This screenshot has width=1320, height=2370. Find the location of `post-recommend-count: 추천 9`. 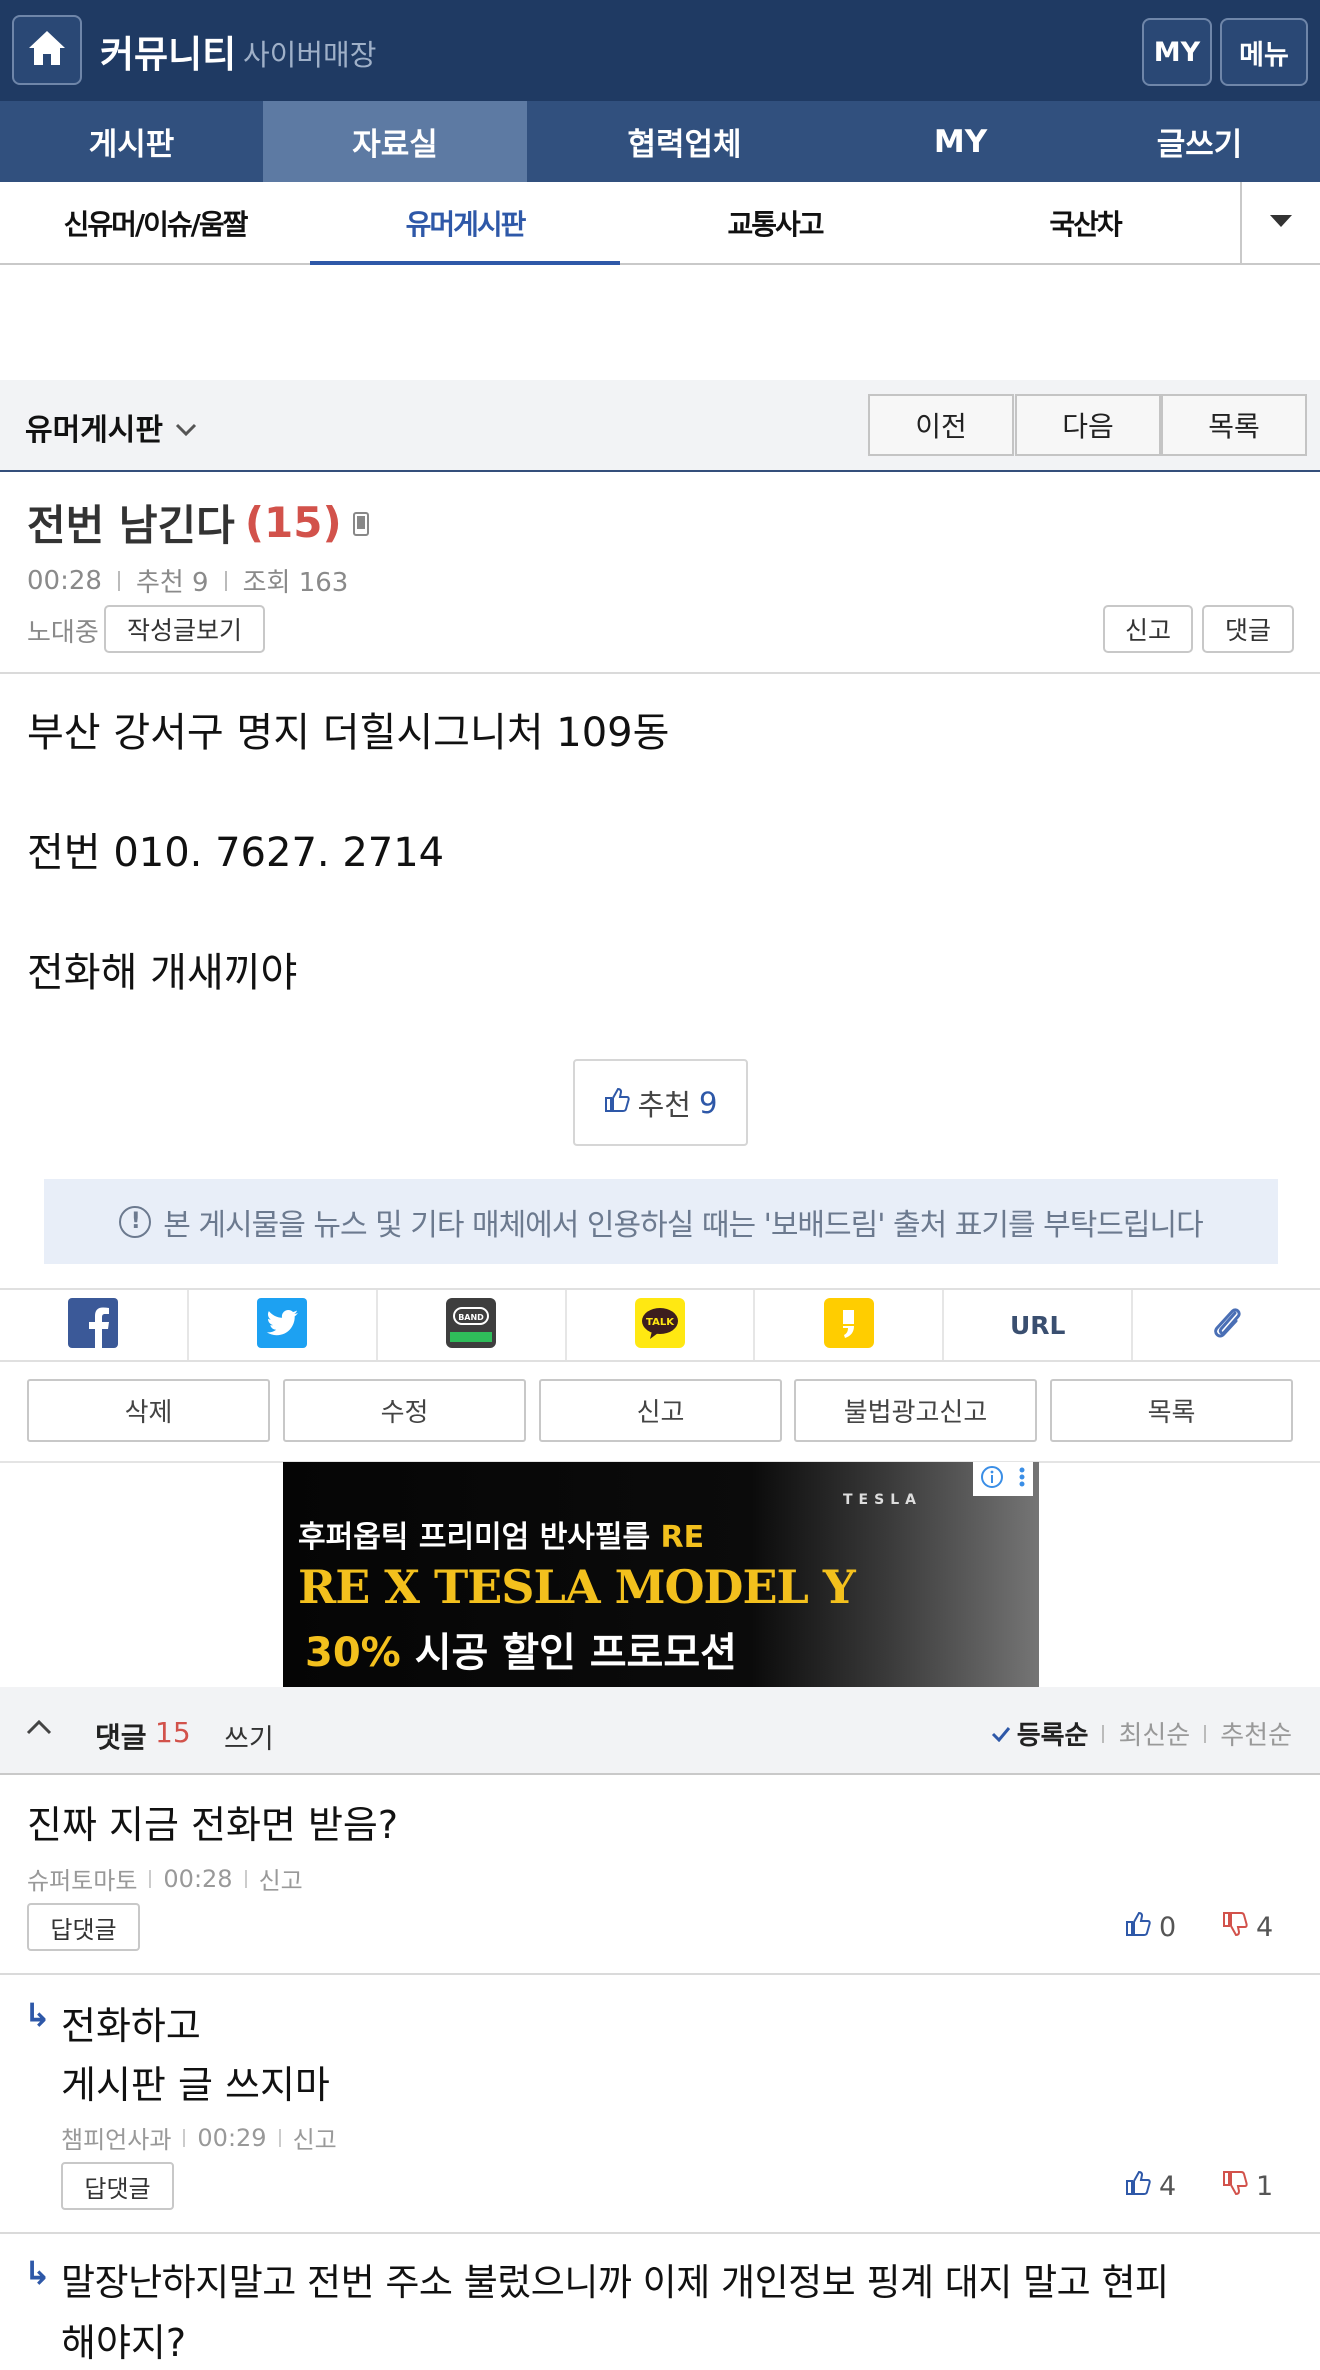

post-recommend-count: 추천 9 is located at coordinates (172, 583).